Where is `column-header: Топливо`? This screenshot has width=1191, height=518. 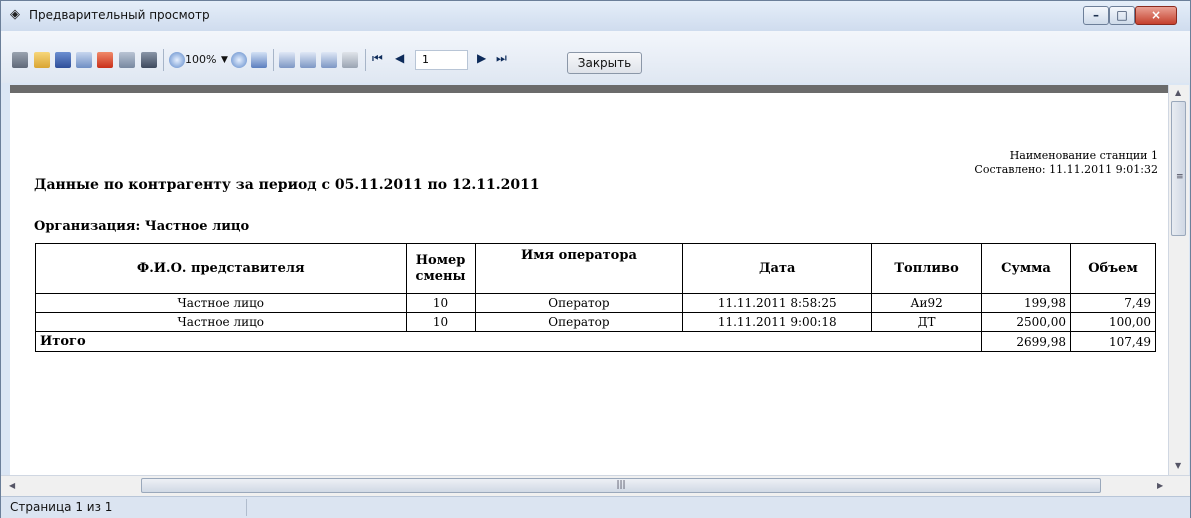
column-header: Топливо is located at coordinates (927, 268).